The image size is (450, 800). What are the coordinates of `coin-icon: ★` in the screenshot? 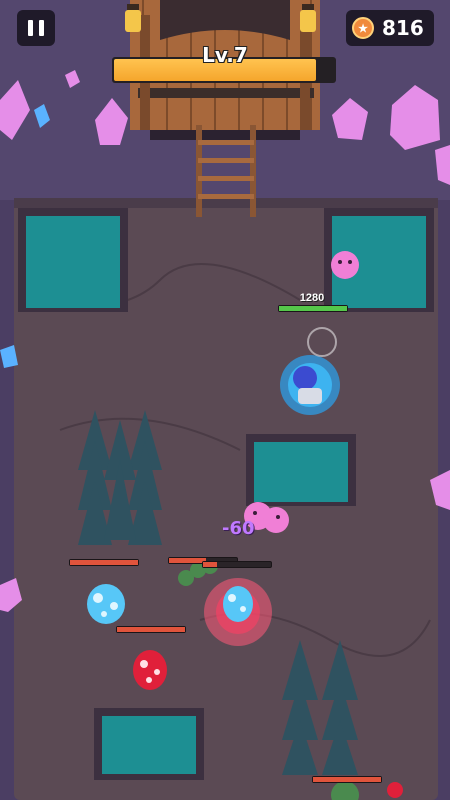 It's located at (363, 28).